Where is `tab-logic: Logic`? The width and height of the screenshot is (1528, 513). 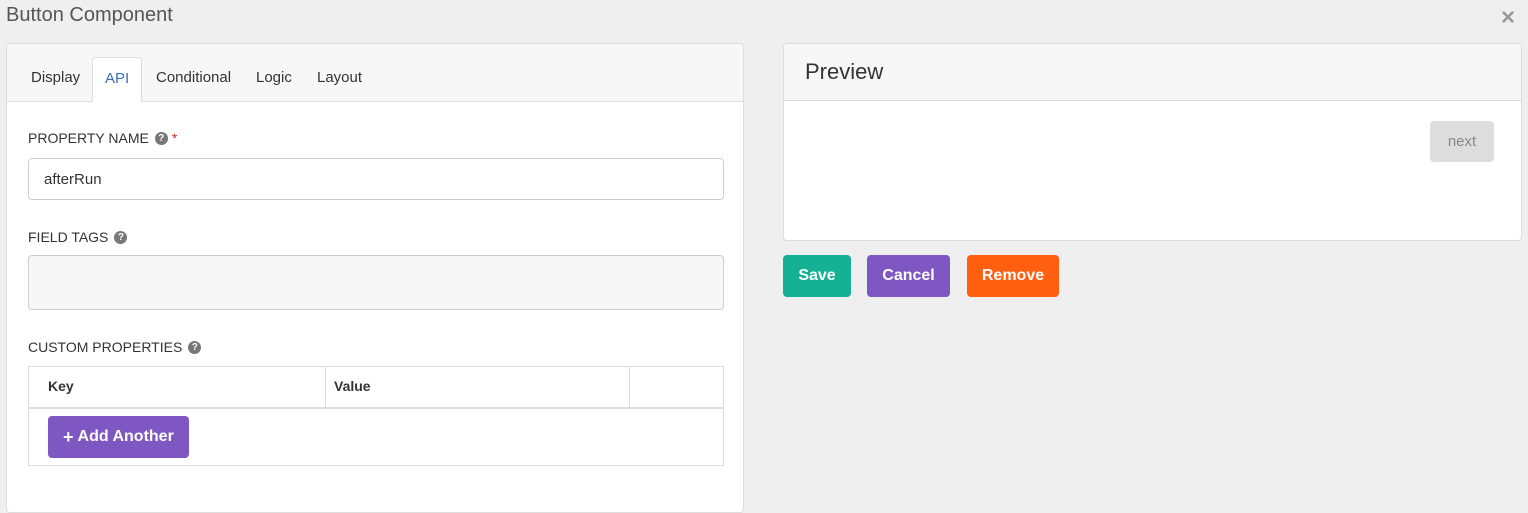
tab-logic: Logic is located at coordinates (274, 79).